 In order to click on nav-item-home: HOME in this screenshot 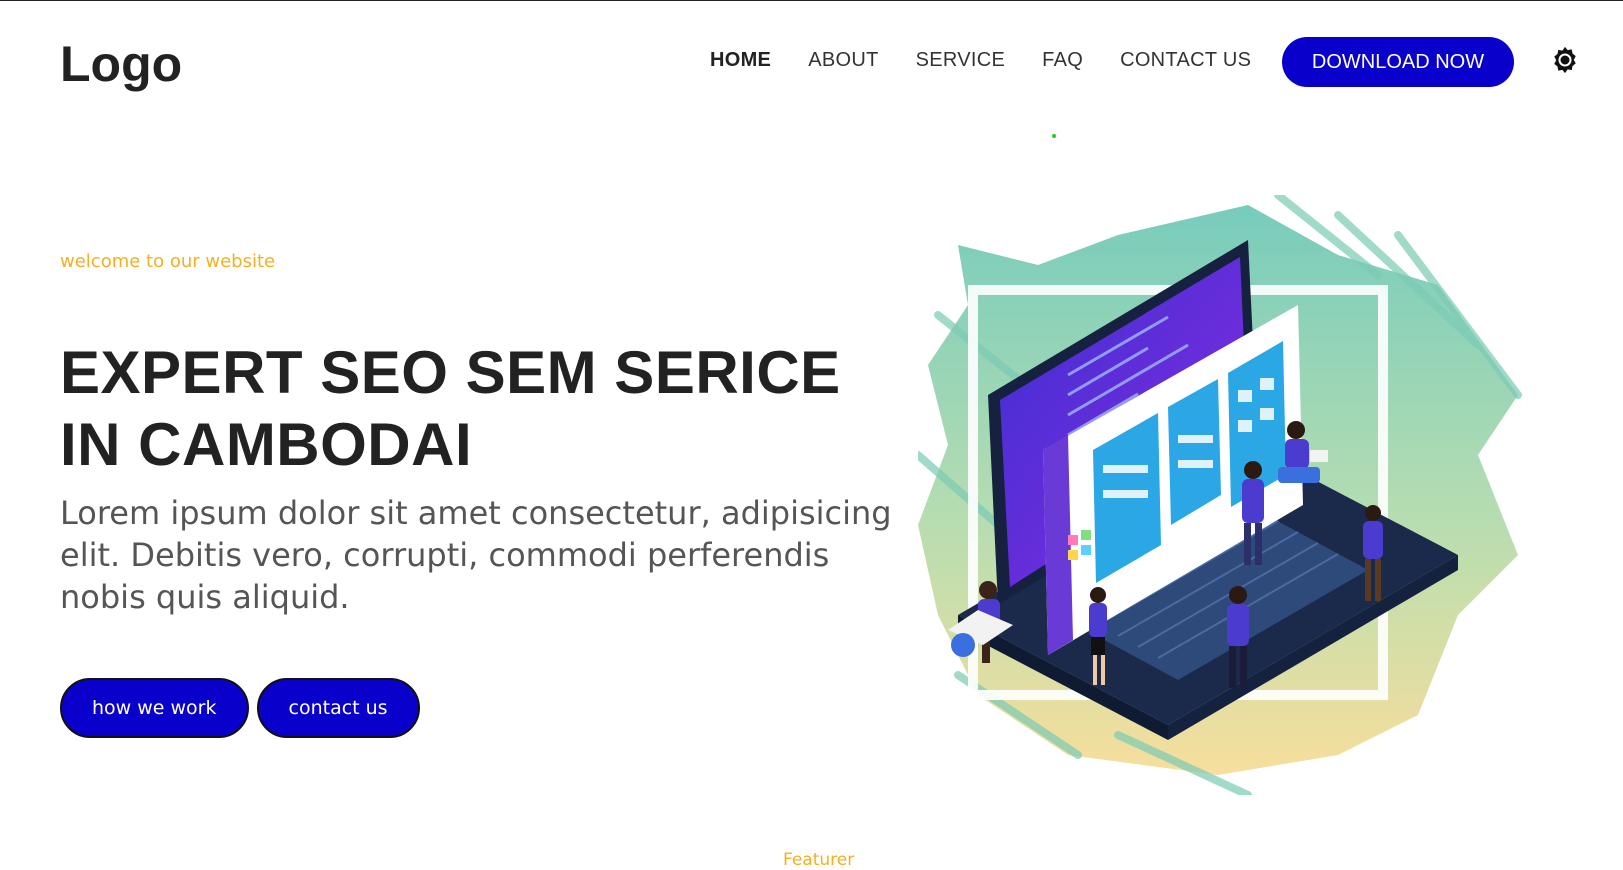, I will do `click(740, 60)`.